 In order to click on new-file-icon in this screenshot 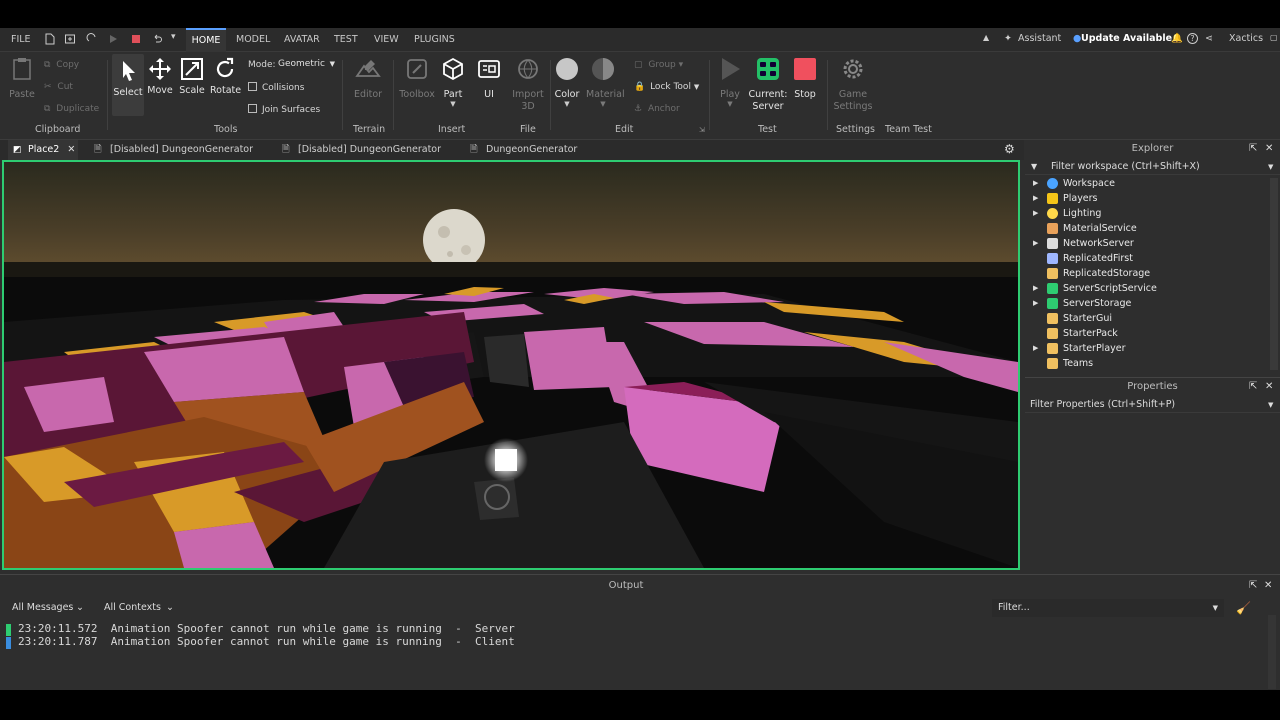, I will do `click(50, 39)`.